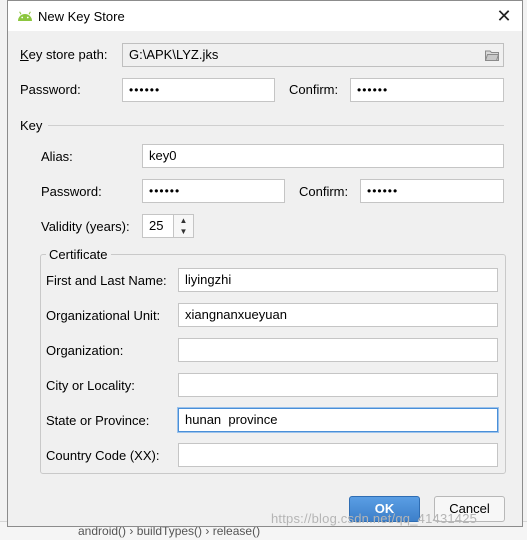  Describe the element at coordinates (71, 191) in the screenshot. I see `key-password-label: Password:` at that location.